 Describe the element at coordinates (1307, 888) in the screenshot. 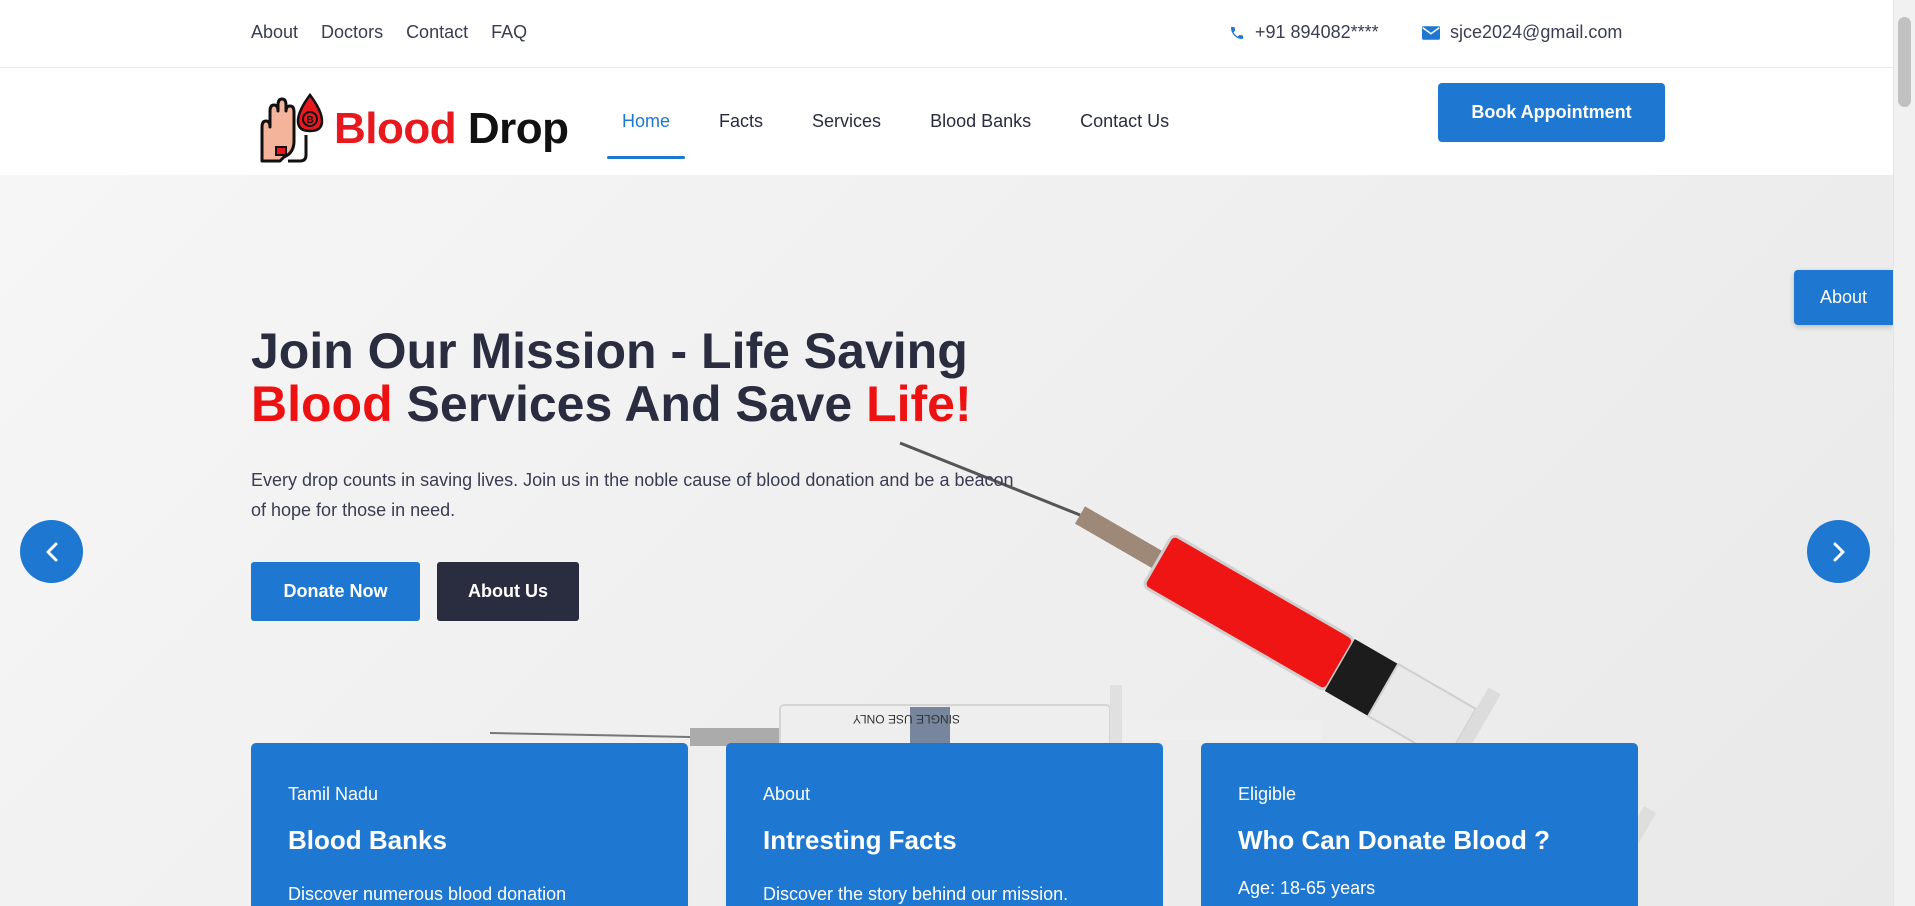

I see `card-text: Age: 18-65 years` at that location.